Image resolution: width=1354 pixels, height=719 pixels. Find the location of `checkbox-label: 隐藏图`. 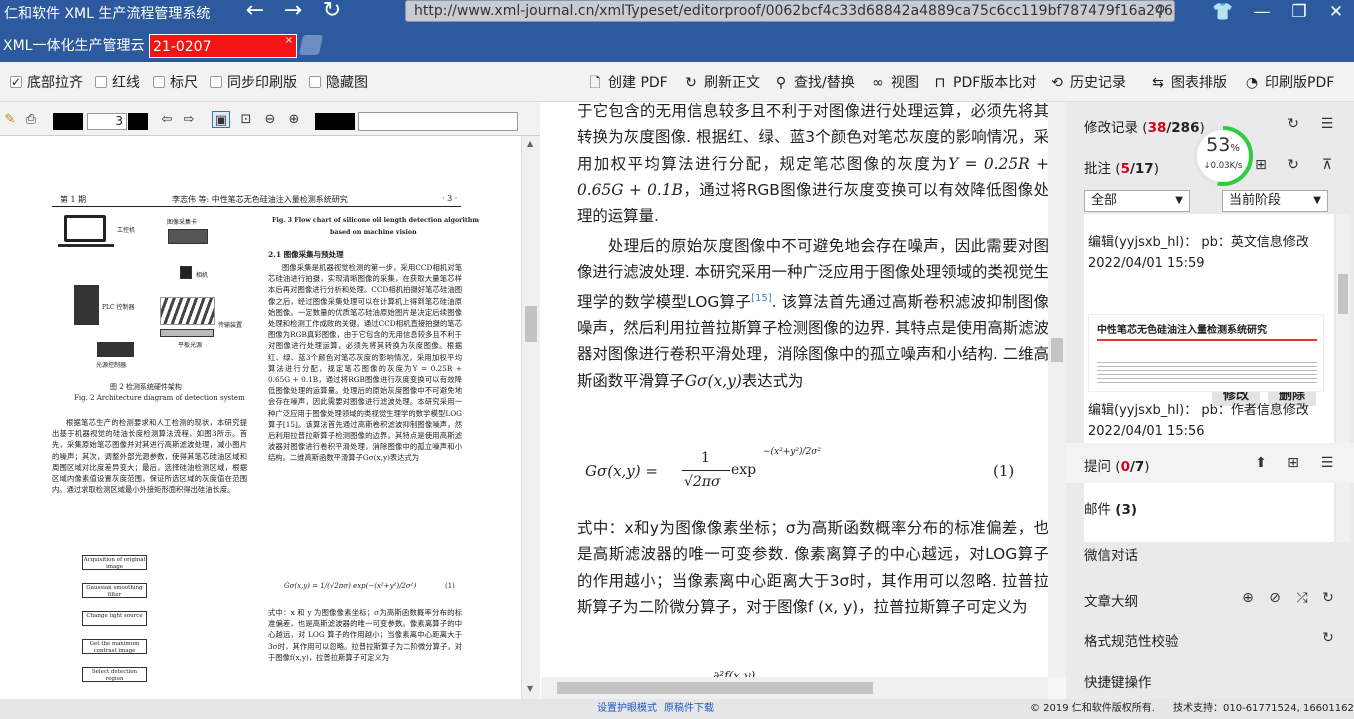

checkbox-label: 隐藏图 is located at coordinates (347, 83).